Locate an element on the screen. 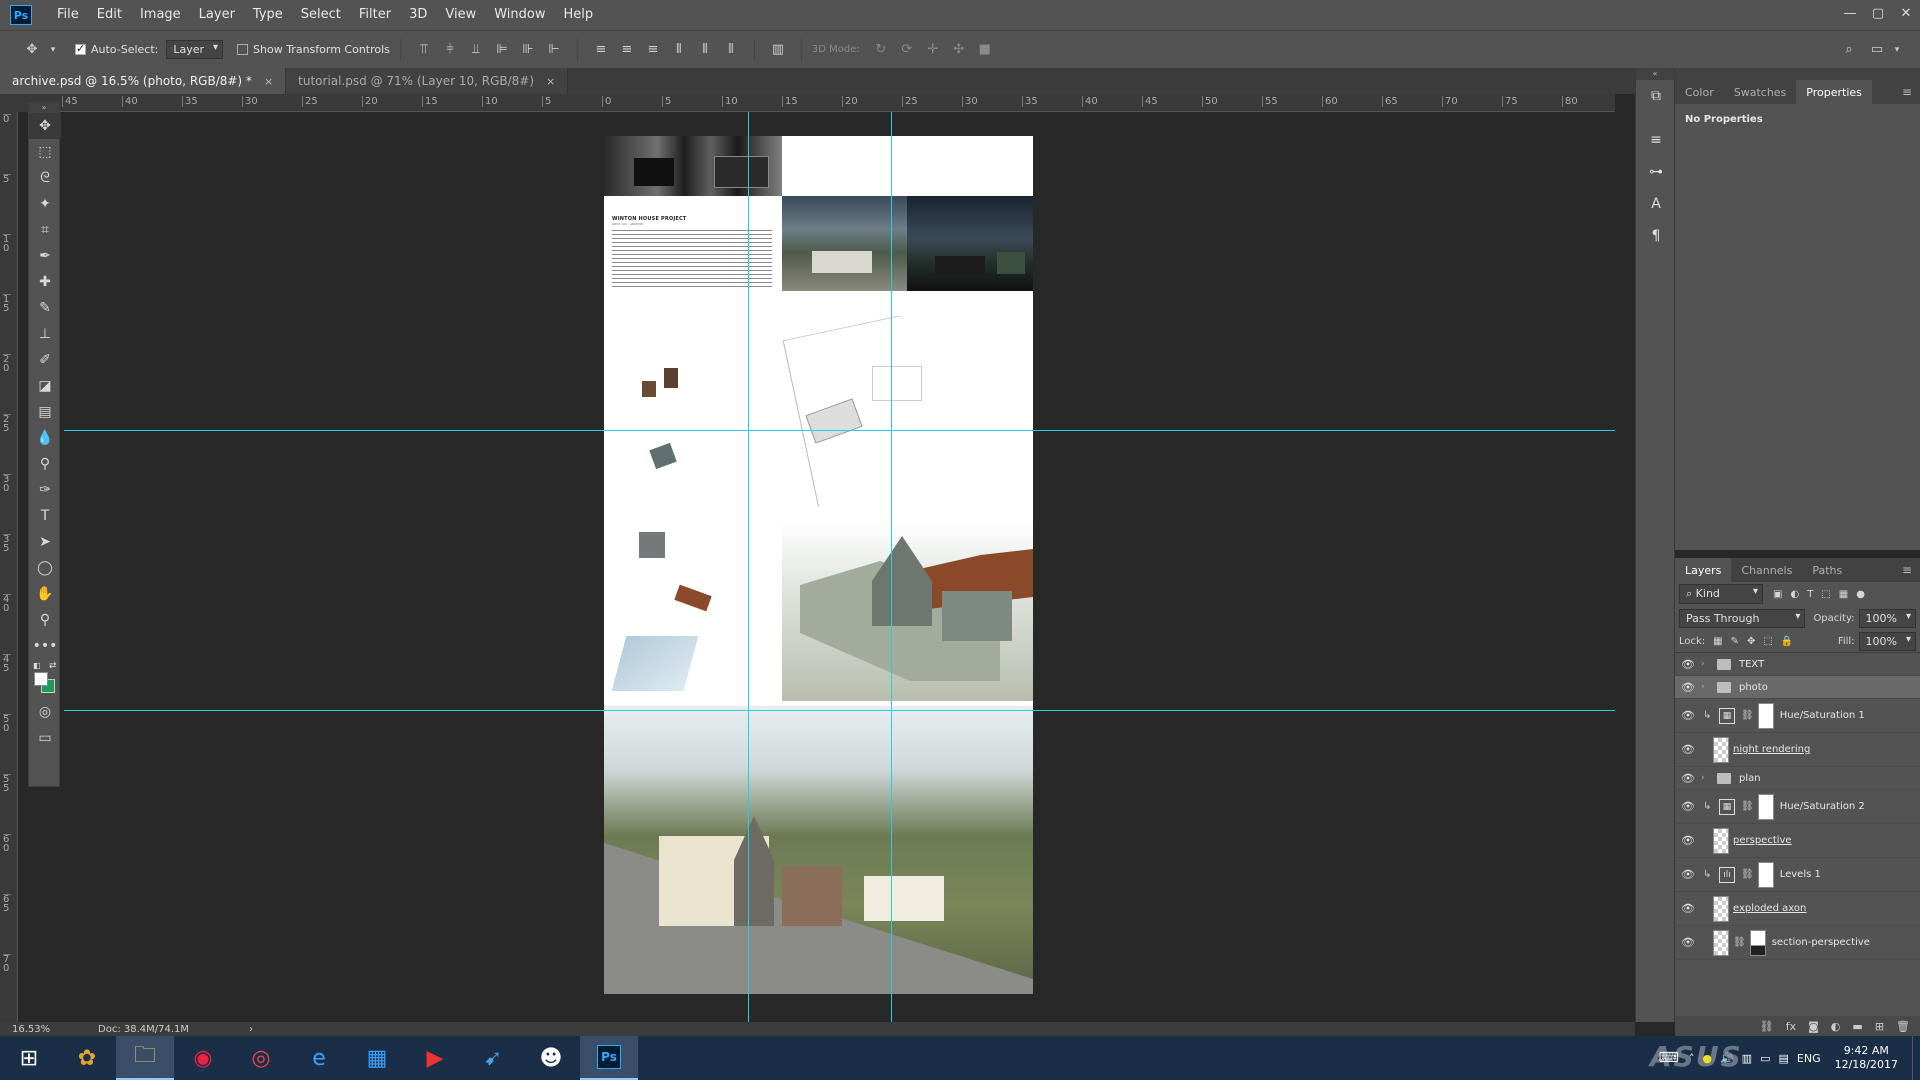 The height and width of the screenshot is (1080, 1920). layer-filter-select: ⌕ Kind is located at coordinates (1721, 594).